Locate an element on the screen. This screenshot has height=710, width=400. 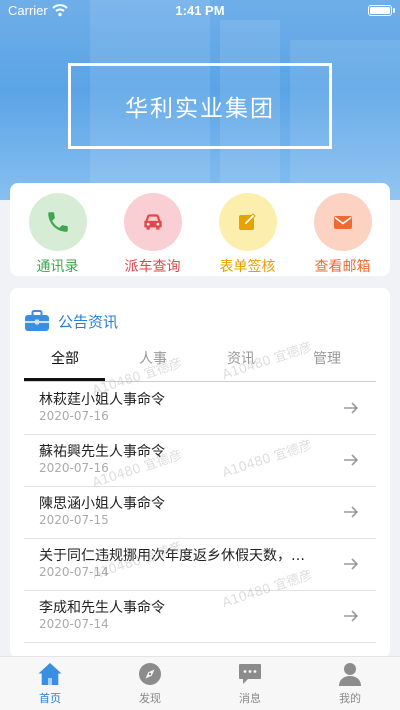
form-sign-icon is located at coordinates (247, 221).